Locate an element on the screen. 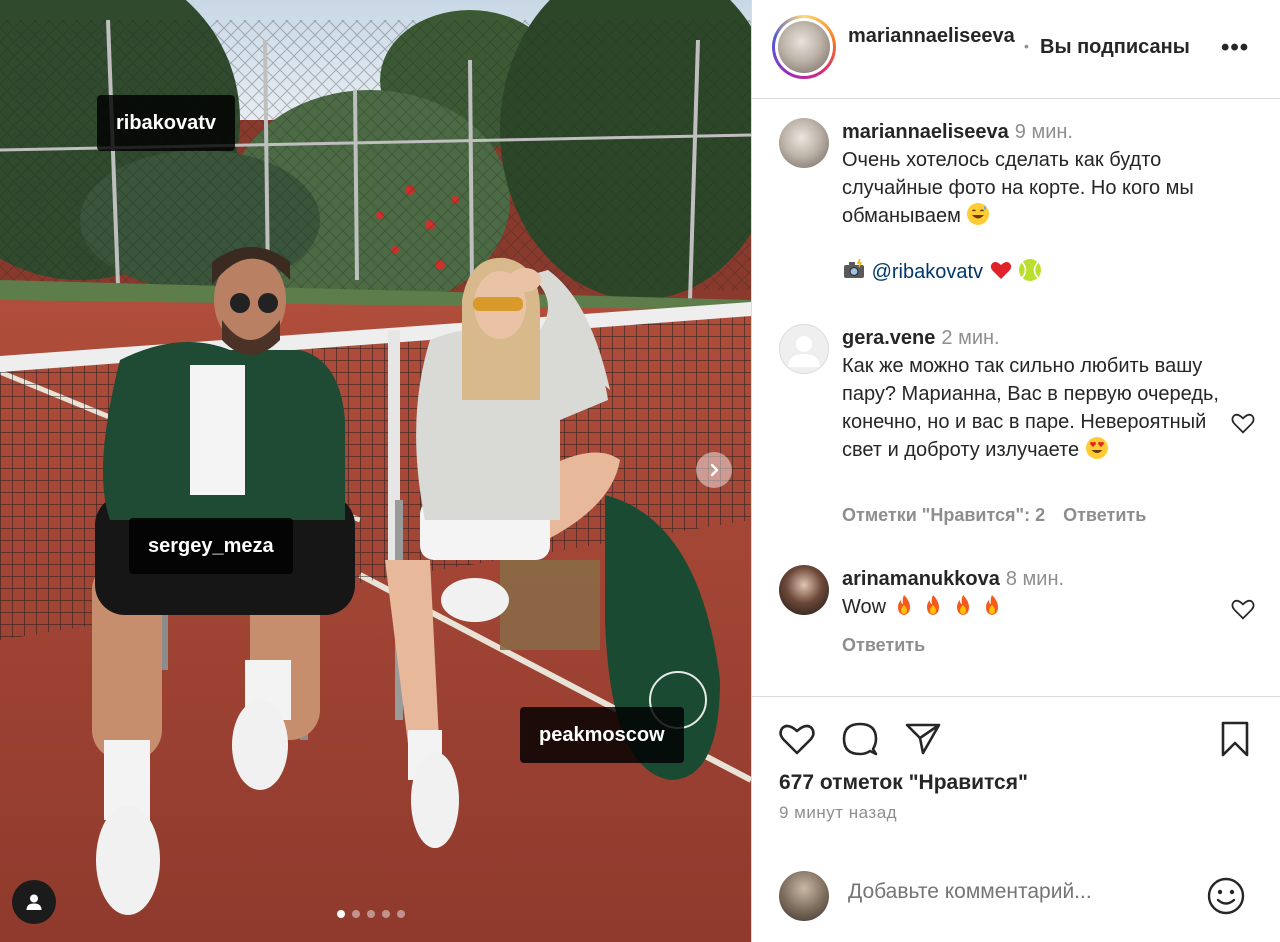 This screenshot has height=942, width=1280. more-options-button: ••• is located at coordinates (1235, 48).